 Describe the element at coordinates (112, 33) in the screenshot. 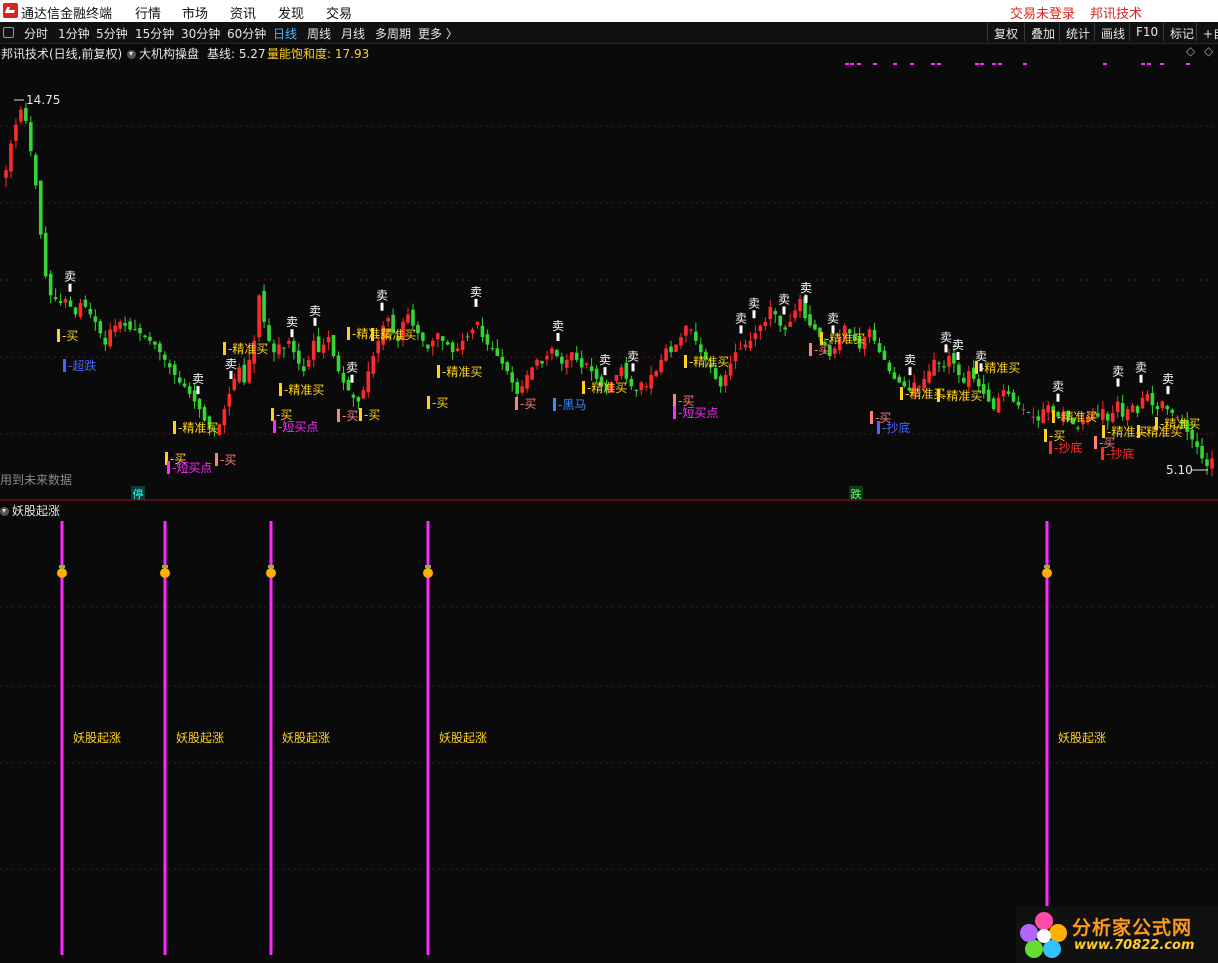

I see `period-tab-5min: 5分钟` at that location.